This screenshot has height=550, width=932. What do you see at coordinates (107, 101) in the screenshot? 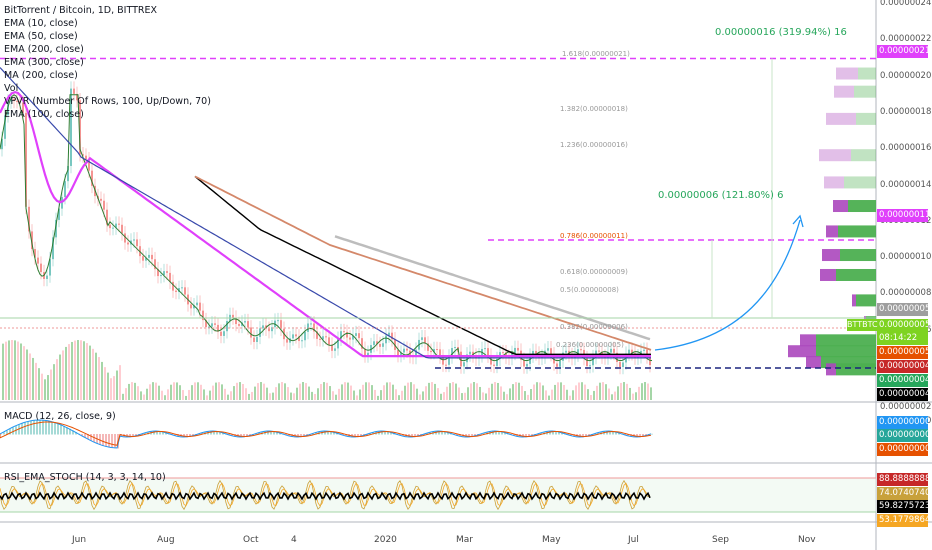
I see `legend-vpvr: VPVR (Number Of Rows, 100, Up/Down, 70)` at bounding box center [107, 101].